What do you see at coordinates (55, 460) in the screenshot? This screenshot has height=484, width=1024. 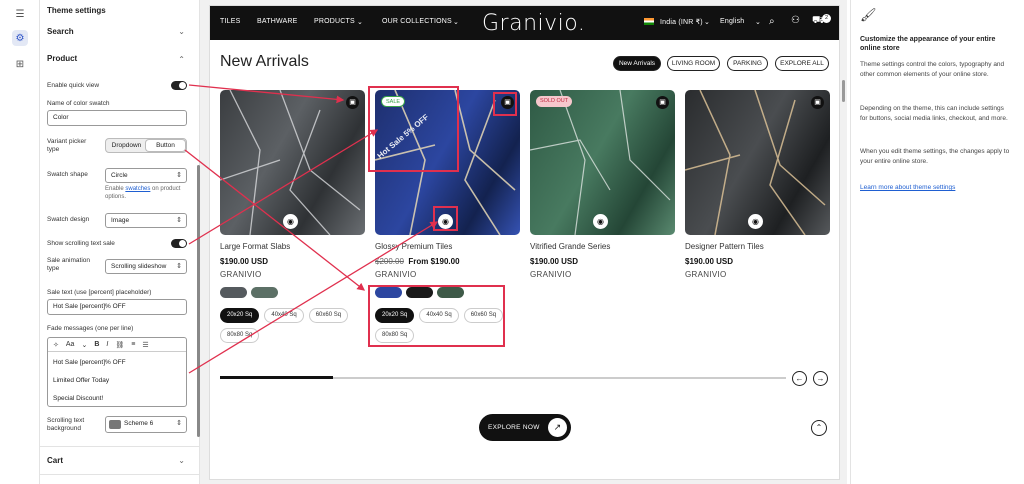 I see `cart-section: Cart` at bounding box center [55, 460].